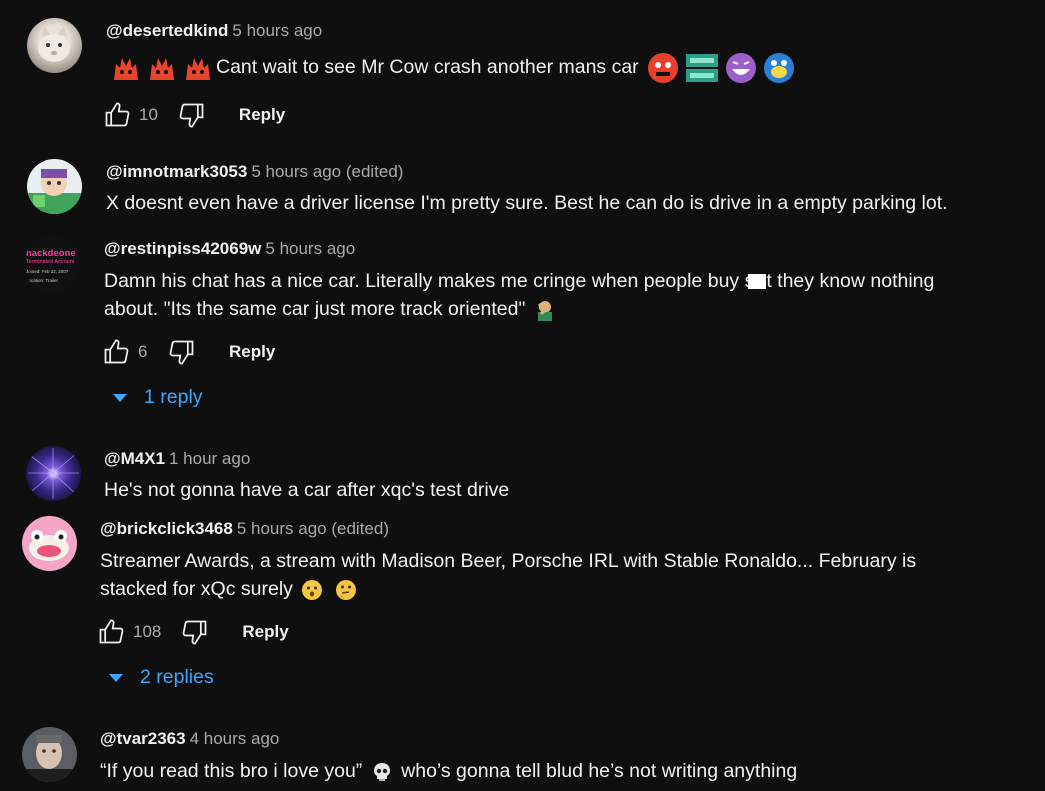 This screenshot has width=1045, height=791. What do you see at coordinates (231, 771) in the screenshot?
I see `comment-text-content: “If you read this bro i love you”` at bounding box center [231, 771].